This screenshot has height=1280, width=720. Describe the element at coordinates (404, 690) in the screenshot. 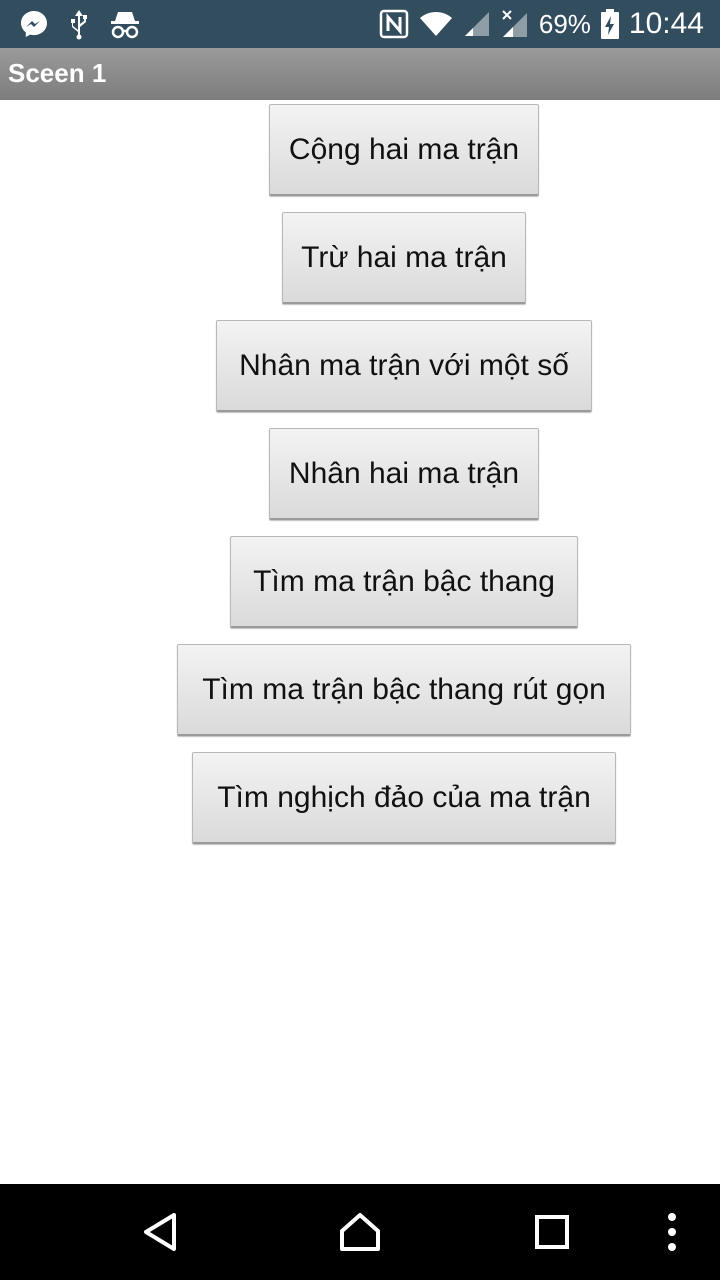

I see `reduced-row-echelon-button: Tìm ma trận bậc thang rút gọn` at that location.